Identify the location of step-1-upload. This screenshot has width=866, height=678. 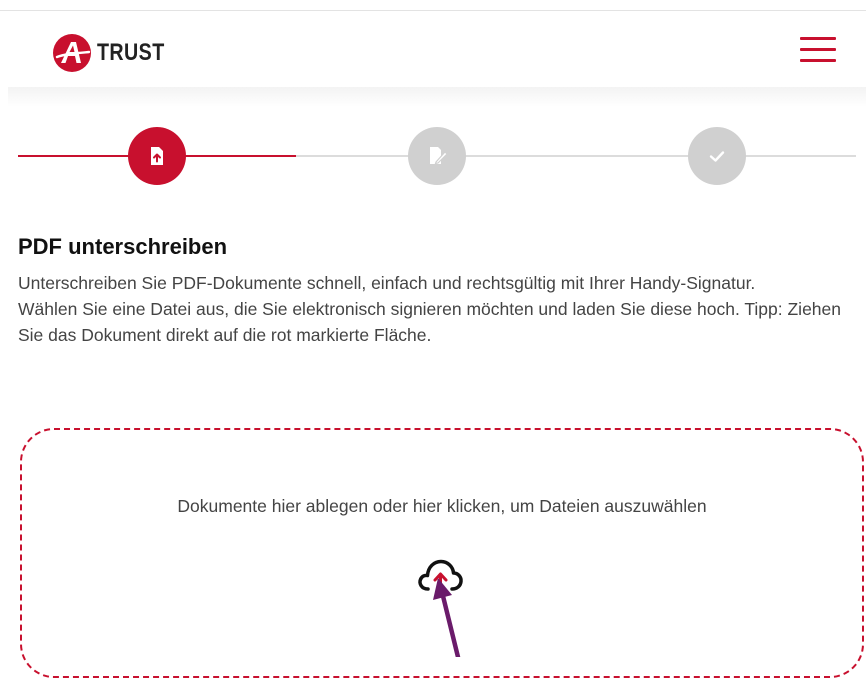
(157, 156).